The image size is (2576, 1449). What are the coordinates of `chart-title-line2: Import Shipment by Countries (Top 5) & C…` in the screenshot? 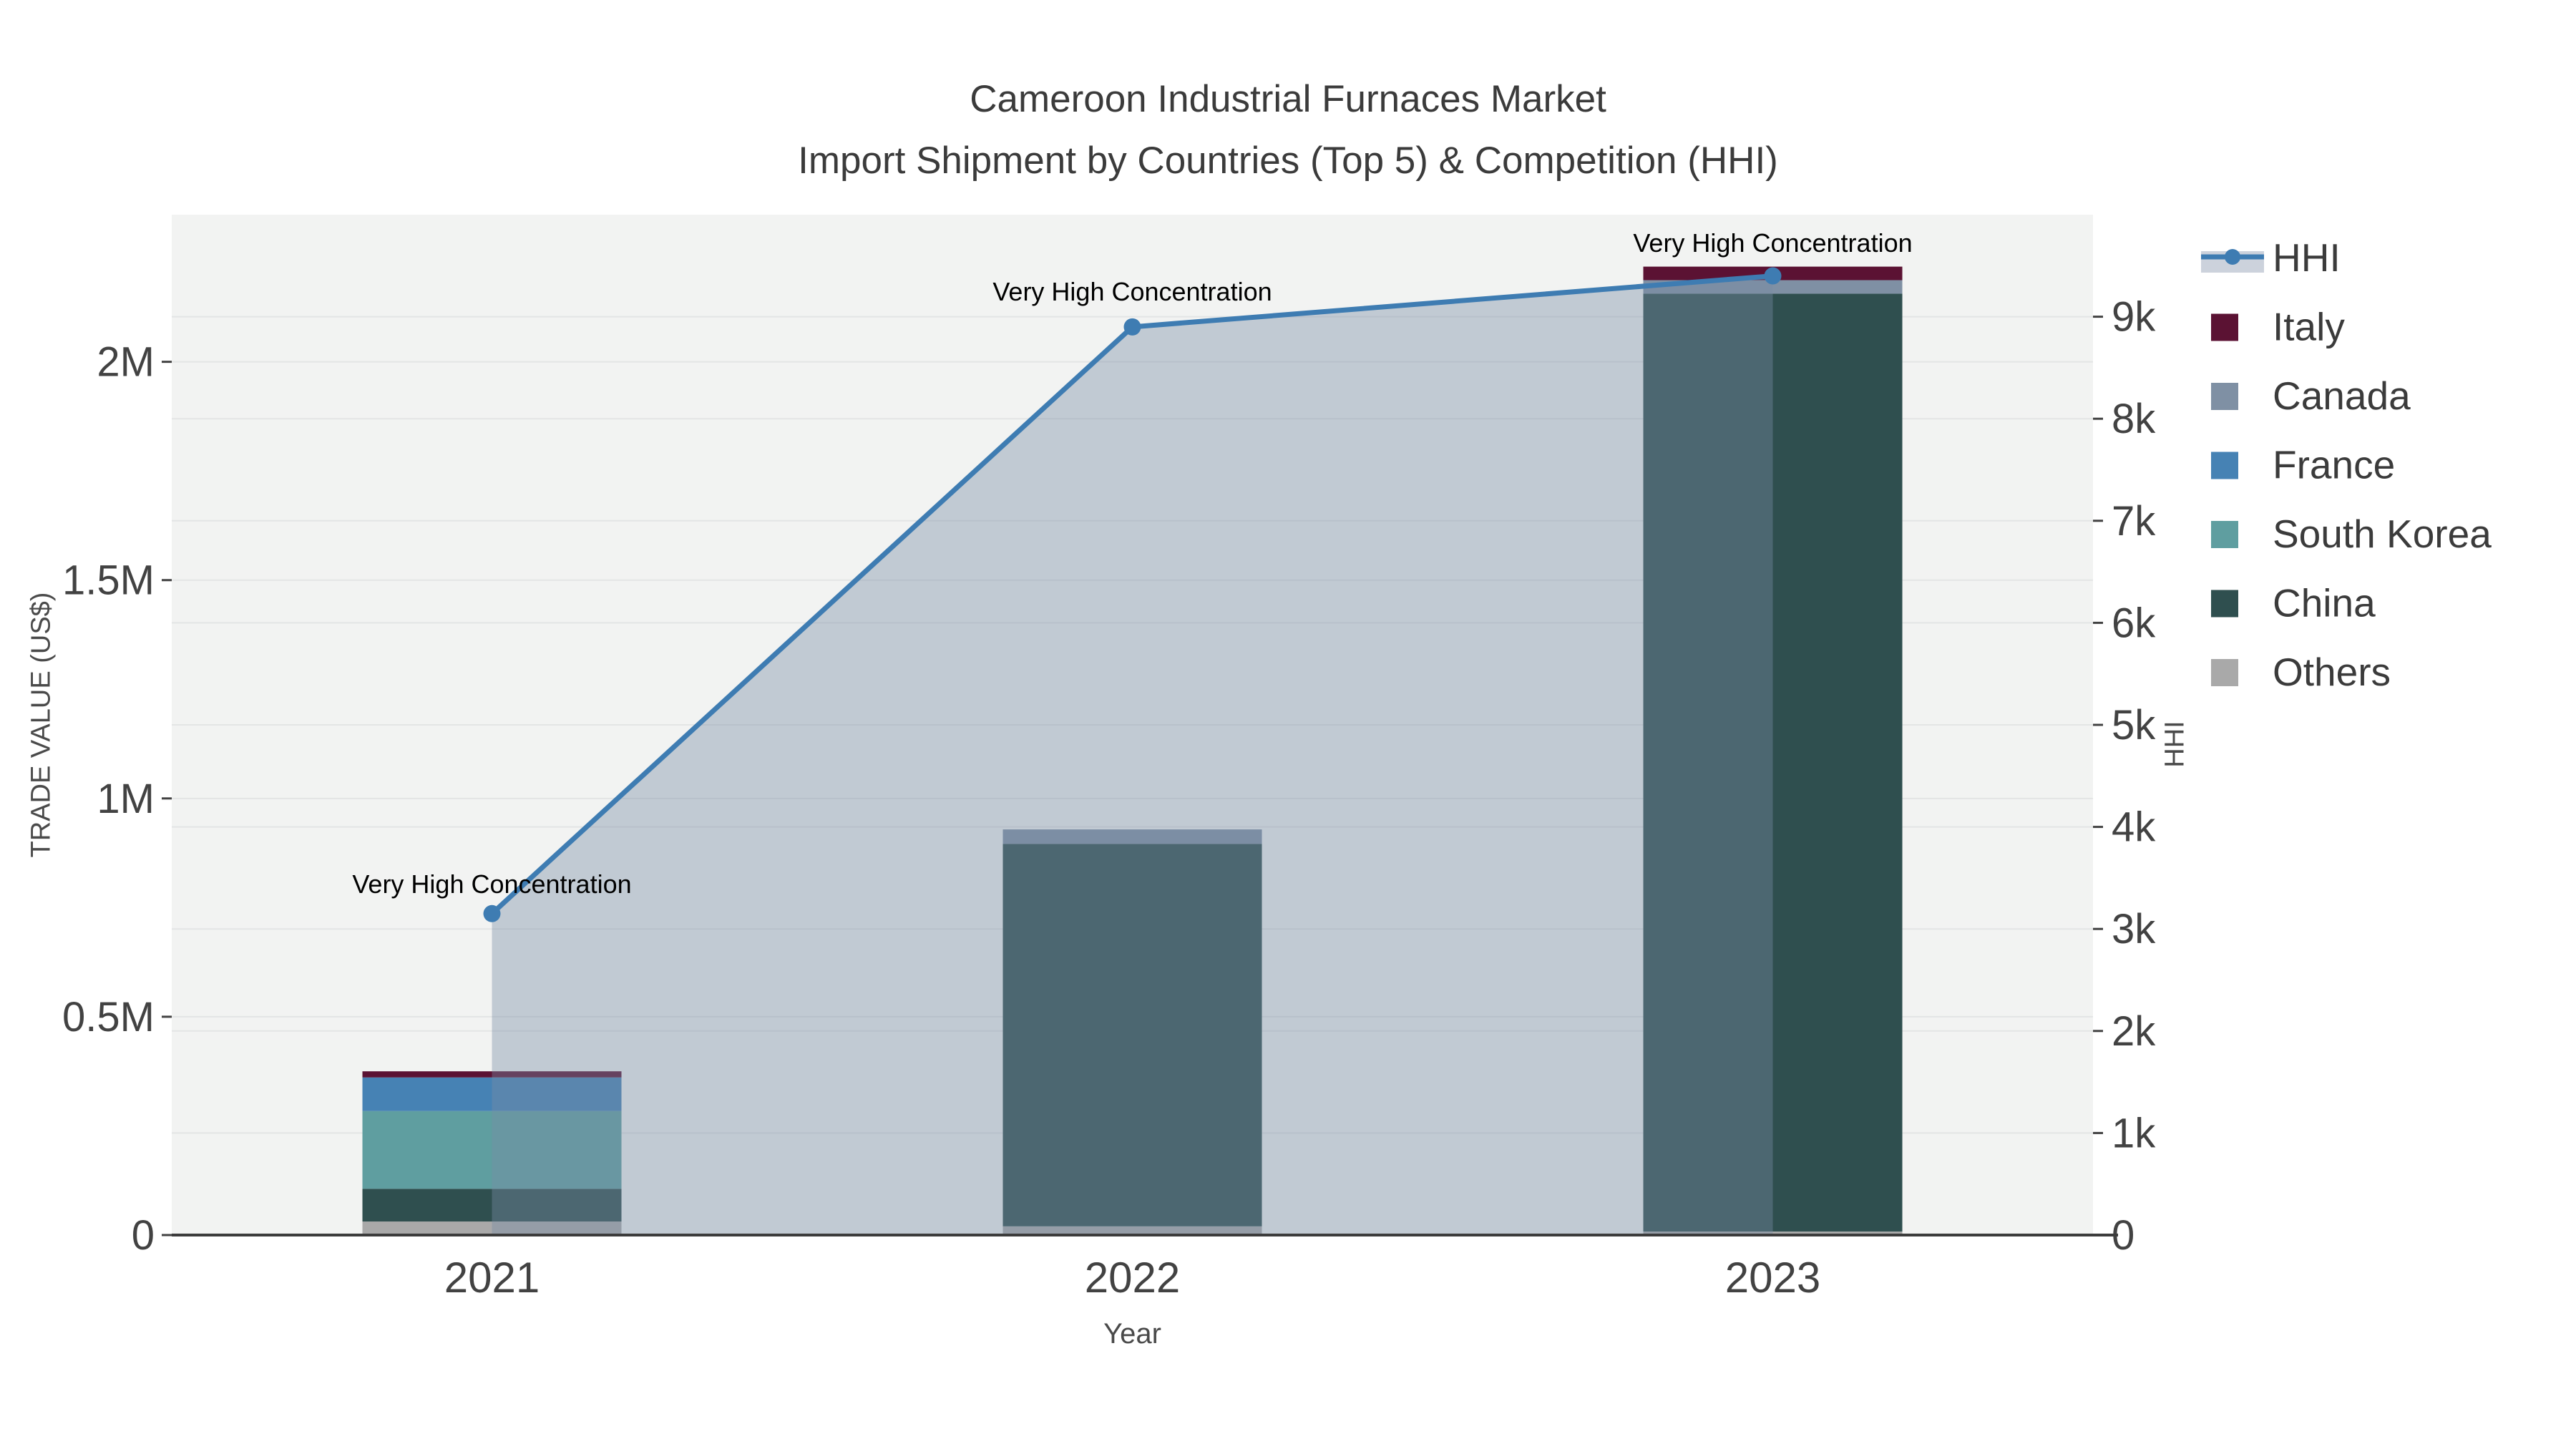 It's located at (1288, 161).